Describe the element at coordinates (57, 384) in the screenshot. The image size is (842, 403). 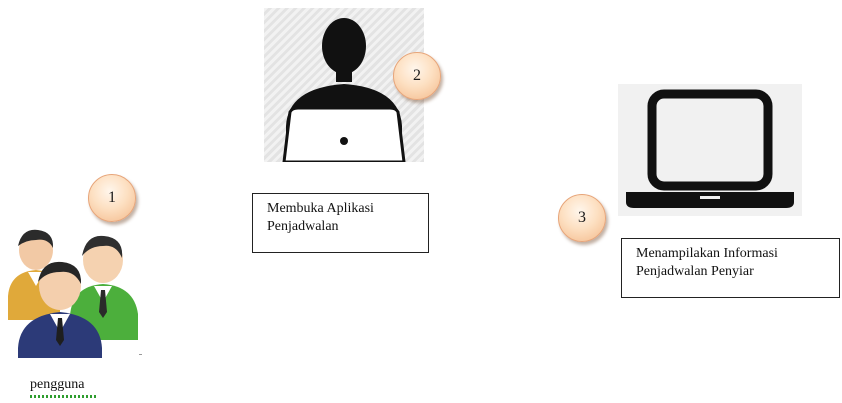
I see `users-caption: pengguna` at that location.